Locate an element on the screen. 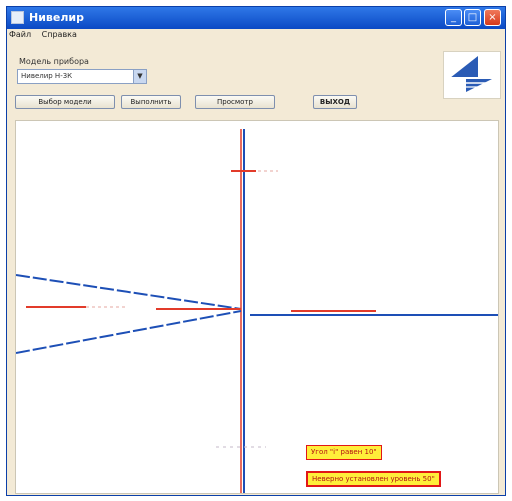 The width and height of the screenshot is (512, 501). menu-file: Файл is located at coordinates (20, 34).